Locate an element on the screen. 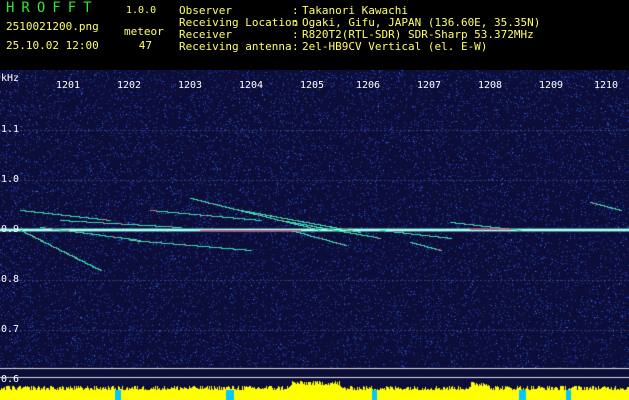 This screenshot has width=629, height=400. meteor-count: 47 is located at coordinates (145, 45).